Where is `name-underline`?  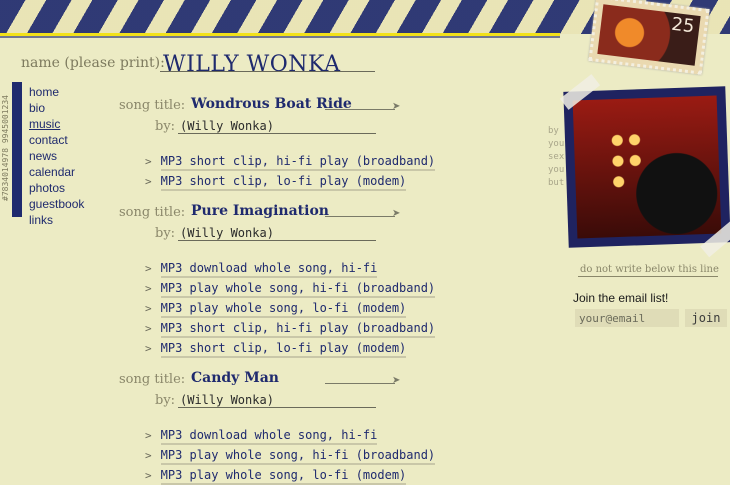
name-underline is located at coordinates (267, 71).